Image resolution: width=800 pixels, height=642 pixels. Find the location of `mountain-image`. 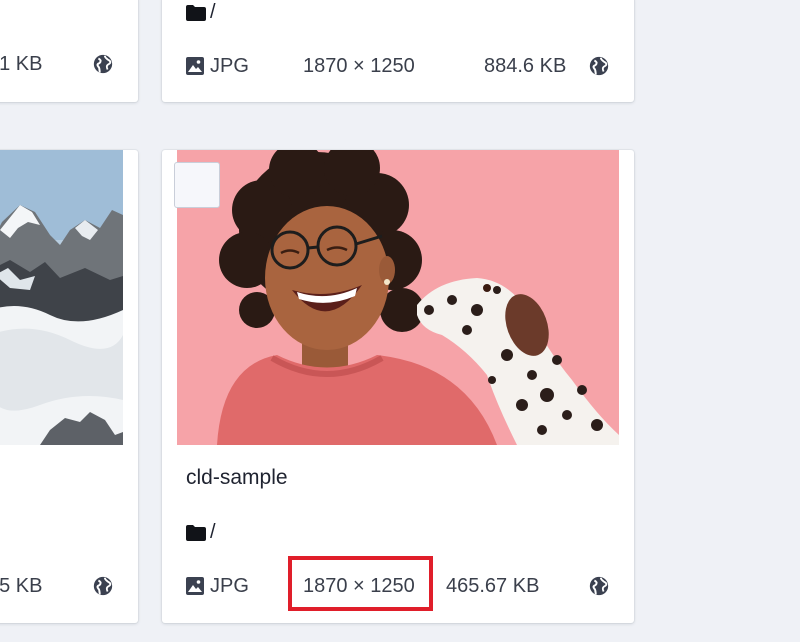

mountain-image is located at coordinates (61, 297).